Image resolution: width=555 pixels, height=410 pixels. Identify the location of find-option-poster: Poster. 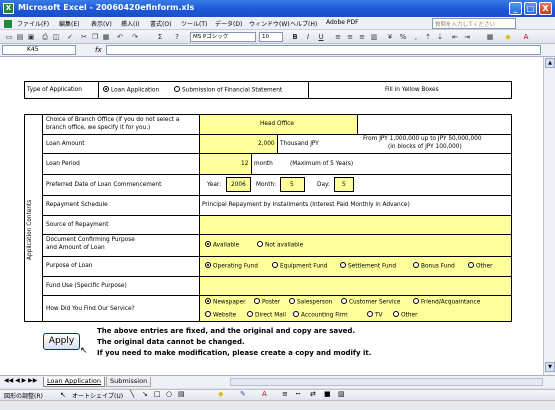
(267, 302).